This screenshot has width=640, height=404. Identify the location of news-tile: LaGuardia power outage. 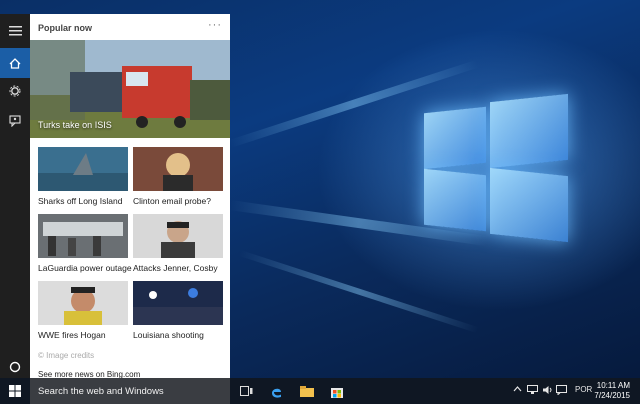
(85, 245).